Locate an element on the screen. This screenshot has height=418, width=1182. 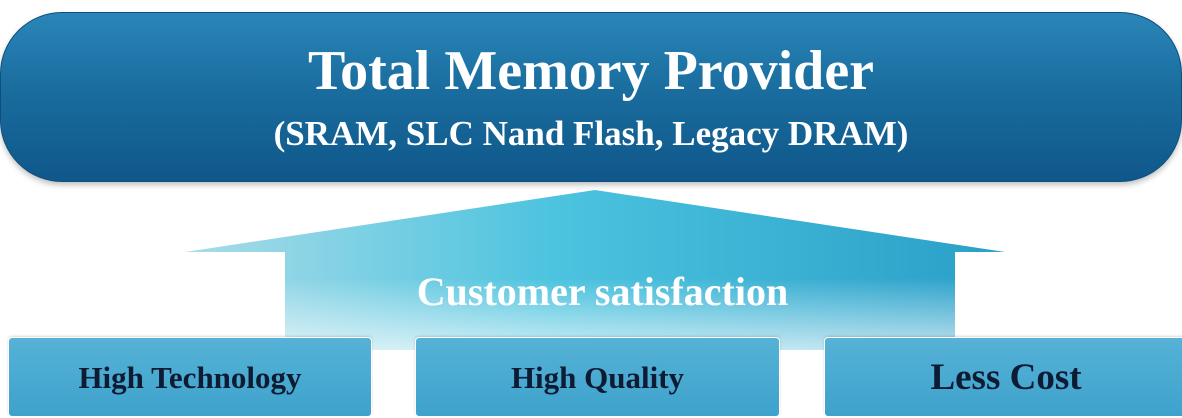
pillar-less-cost: Less Cost is located at coordinates (1003, 377).